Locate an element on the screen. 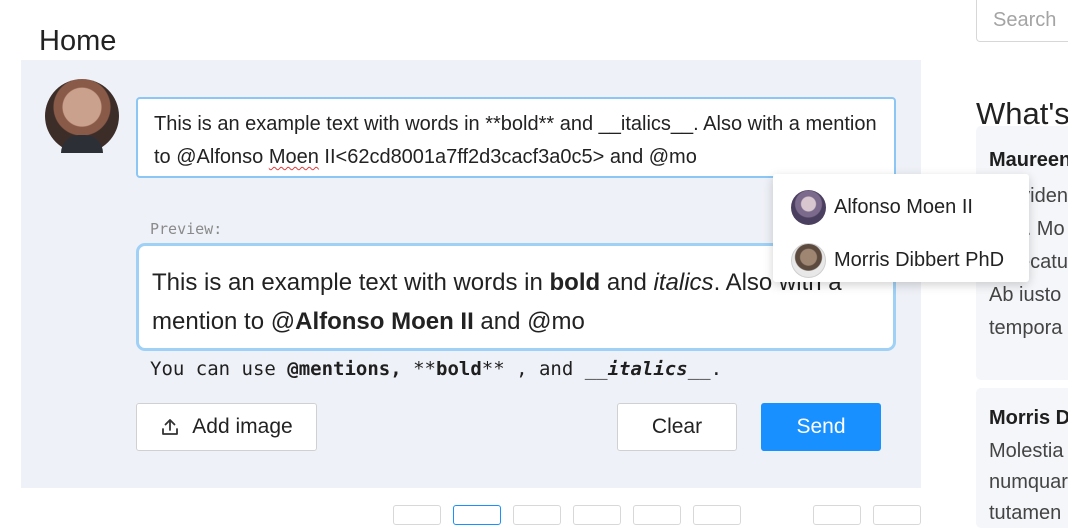  upload-icon is located at coordinates (170, 427).